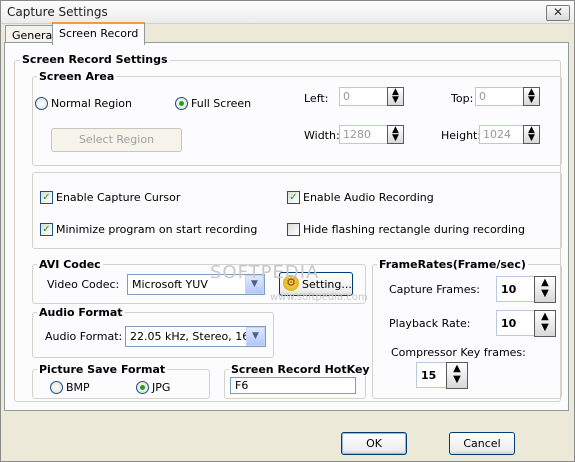 This screenshot has height=462, width=575. Describe the element at coordinates (34, 35) in the screenshot. I see `tab-general-label: General` at that location.